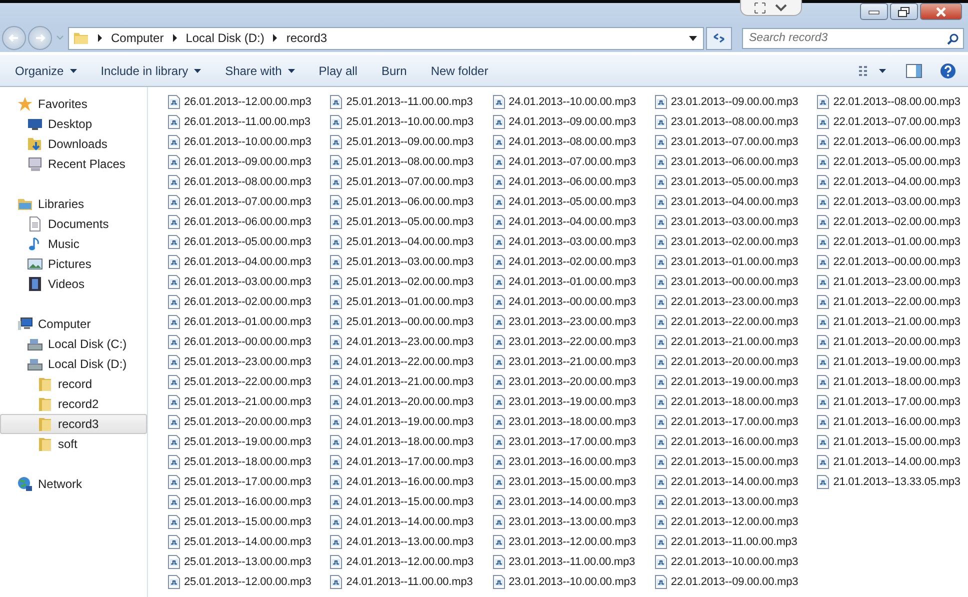 The image size is (968, 597). I want to click on toolbar-button: Include in library, so click(151, 71).